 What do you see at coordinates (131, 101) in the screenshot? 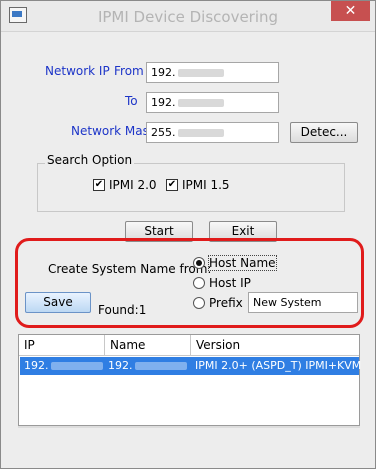
I see `to-label: To` at bounding box center [131, 101].